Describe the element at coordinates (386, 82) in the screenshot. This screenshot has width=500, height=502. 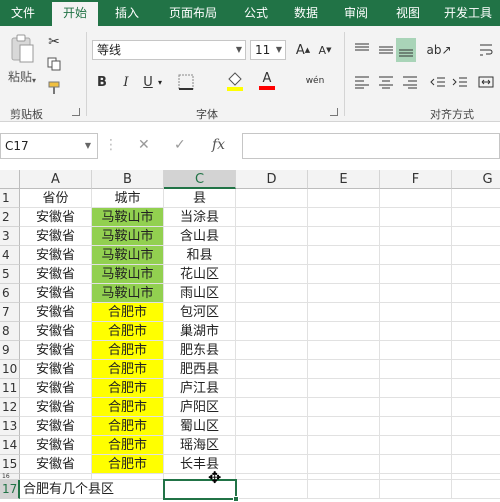
I see `align-center-icon` at that location.